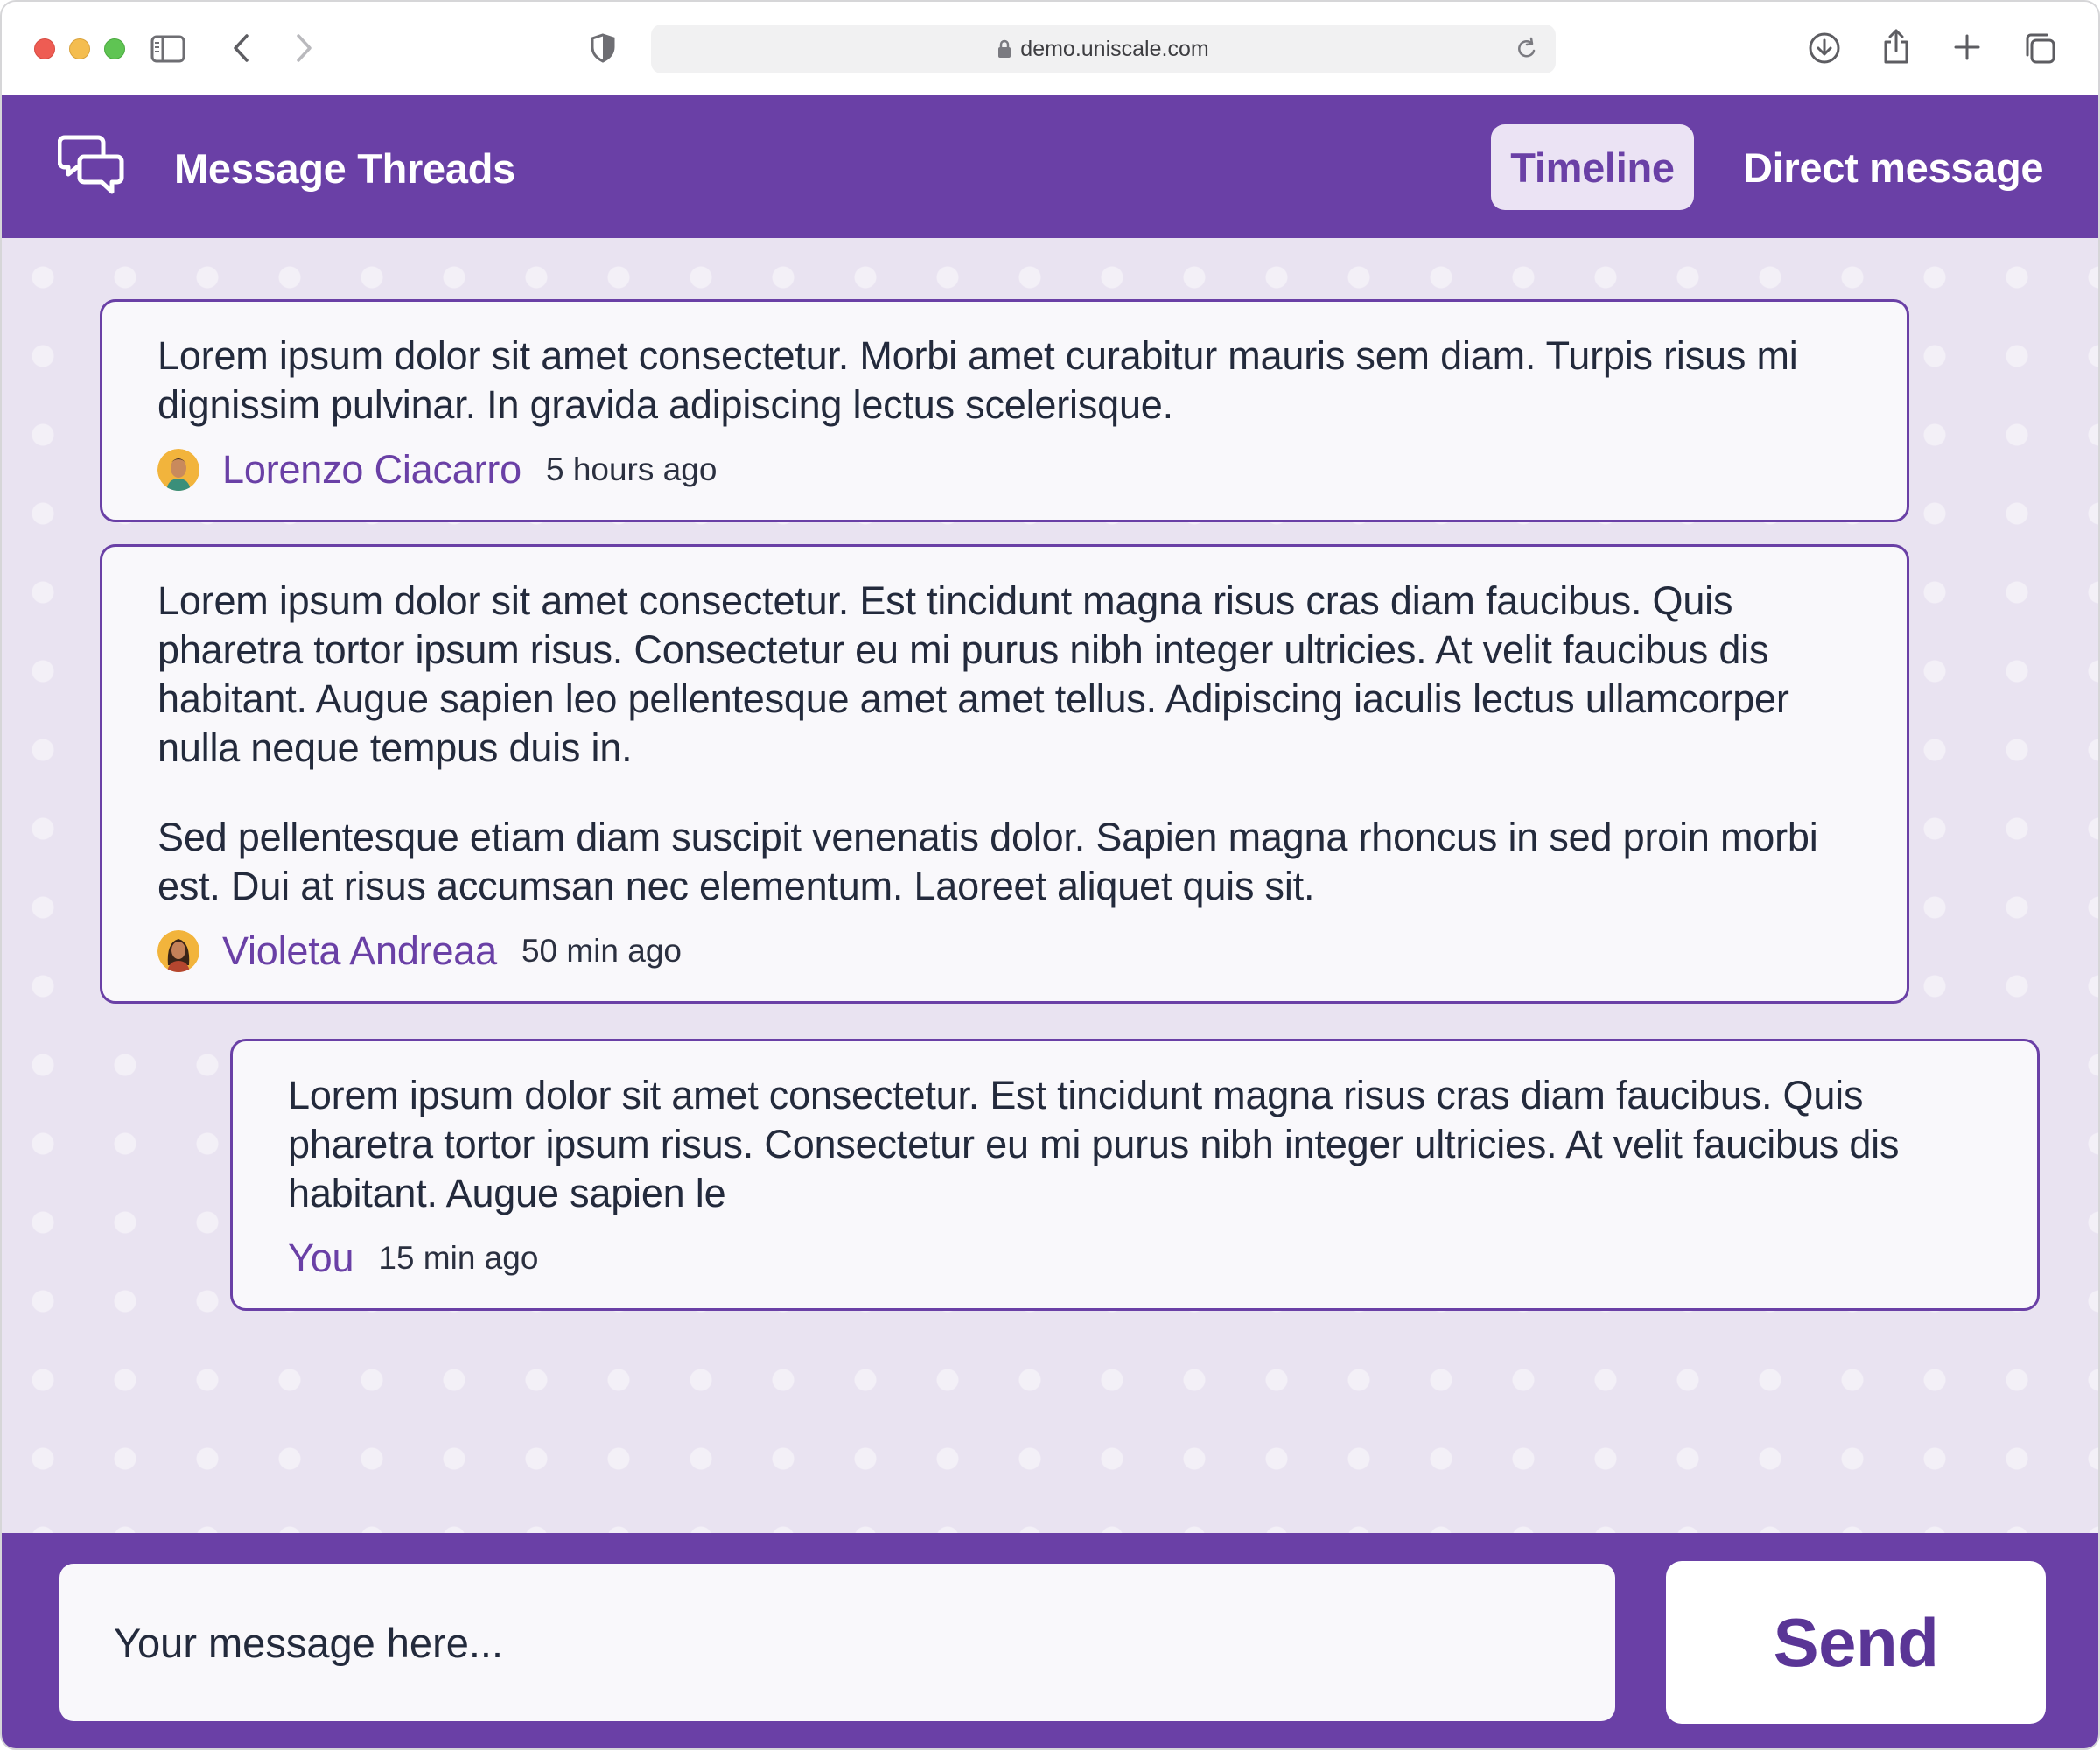 The width and height of the screenshot is (2100, 1750). What do you see at coordinates (837, 1642) in the screenshot?
I see `message-input` at bounding box center [837, 1642].